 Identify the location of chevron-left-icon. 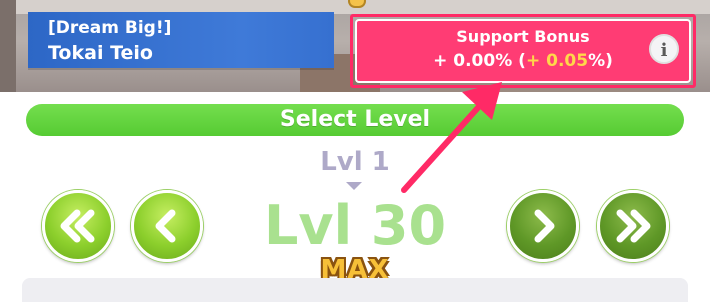
(165, 226).